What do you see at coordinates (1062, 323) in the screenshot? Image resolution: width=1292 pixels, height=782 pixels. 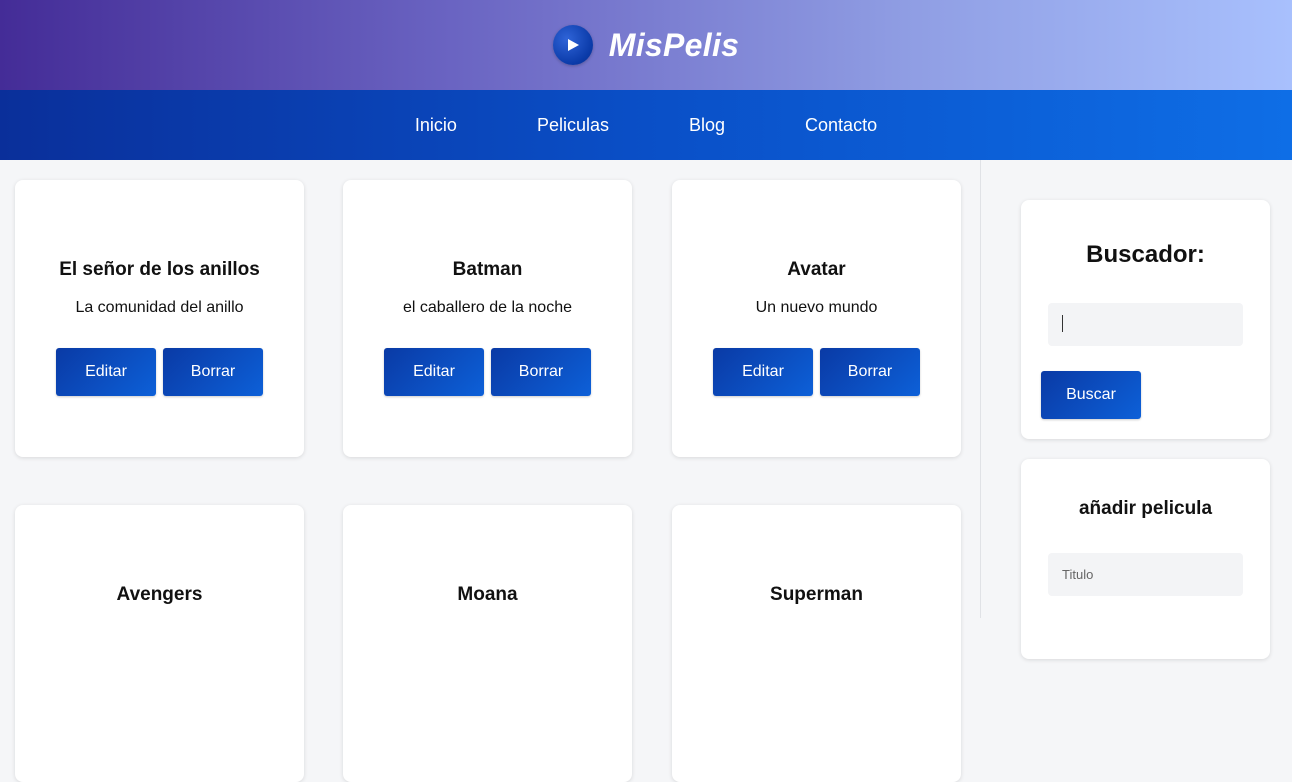 I see `text-caret` at bounding box center [1062, 323].